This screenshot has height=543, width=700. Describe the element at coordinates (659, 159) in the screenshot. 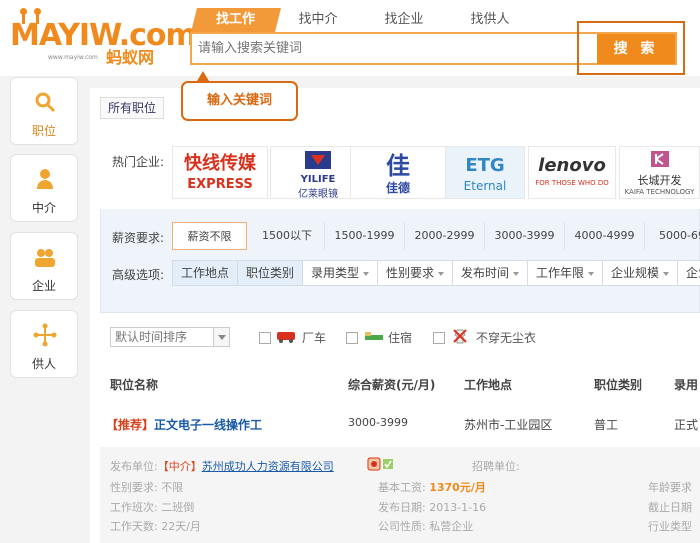

I see `kaifa-emblem-icon` at that location.